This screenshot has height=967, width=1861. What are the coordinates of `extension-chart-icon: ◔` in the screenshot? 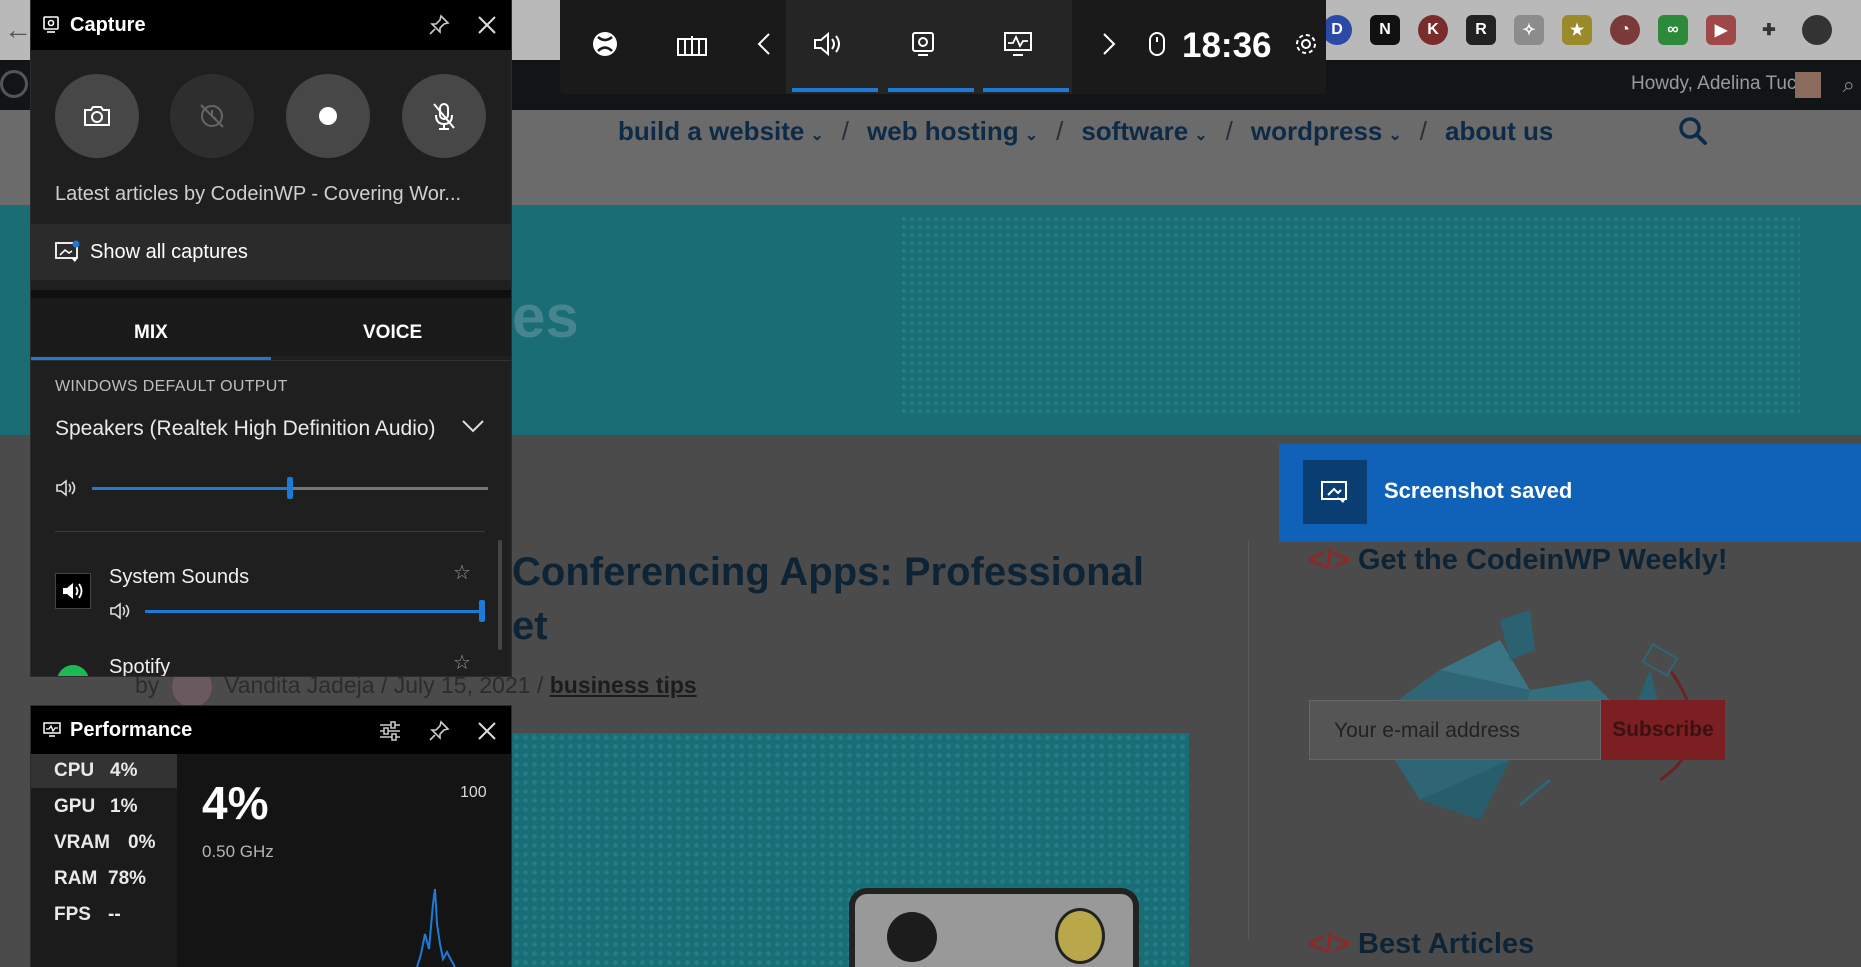 It's located at (1625, 30).